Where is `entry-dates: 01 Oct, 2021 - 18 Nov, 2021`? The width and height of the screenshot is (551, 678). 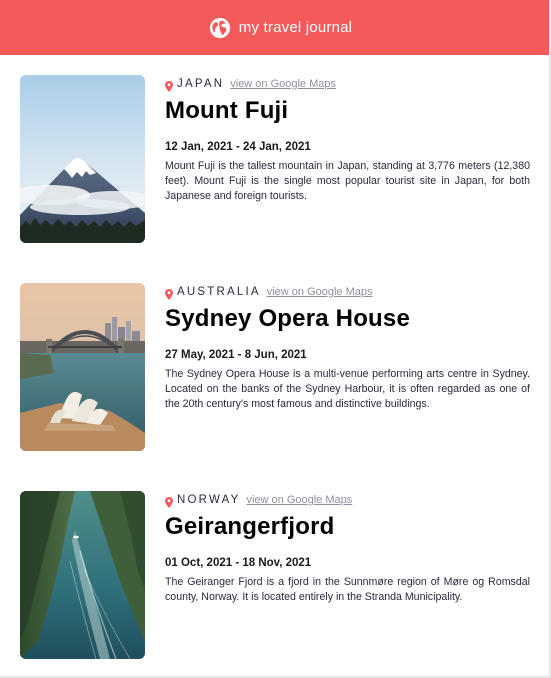
entry-dates: 01 Oct, 2021 - 18 Nov, 2021 is located at coordinates (238, 563).